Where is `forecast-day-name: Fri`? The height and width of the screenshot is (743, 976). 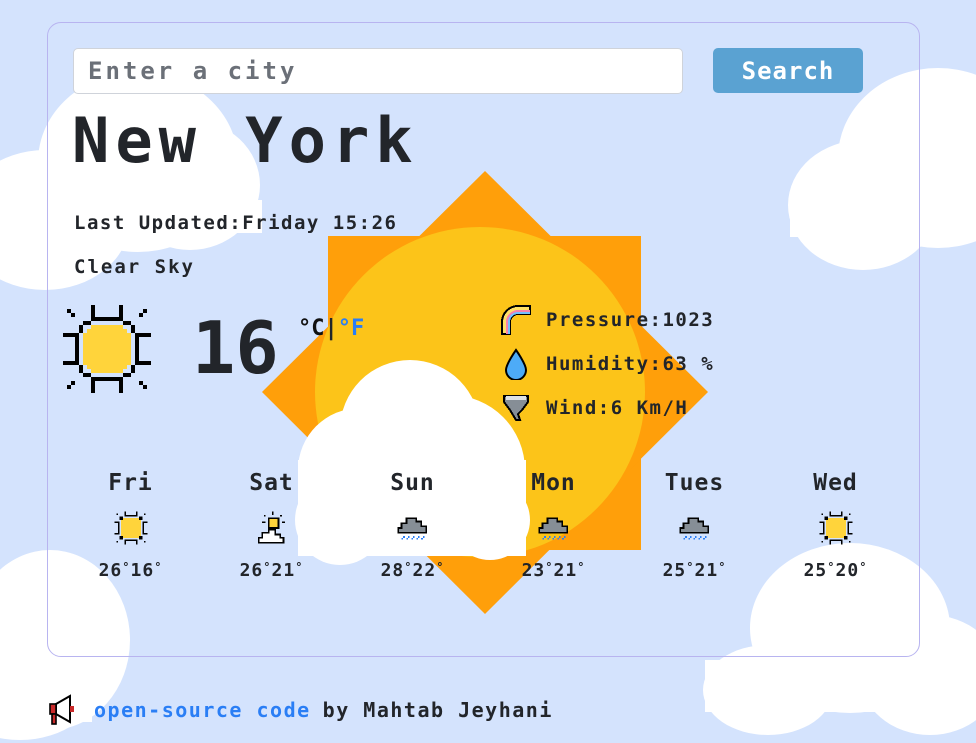 forecast-day-name: Fri is located at coordinates (130, 483).